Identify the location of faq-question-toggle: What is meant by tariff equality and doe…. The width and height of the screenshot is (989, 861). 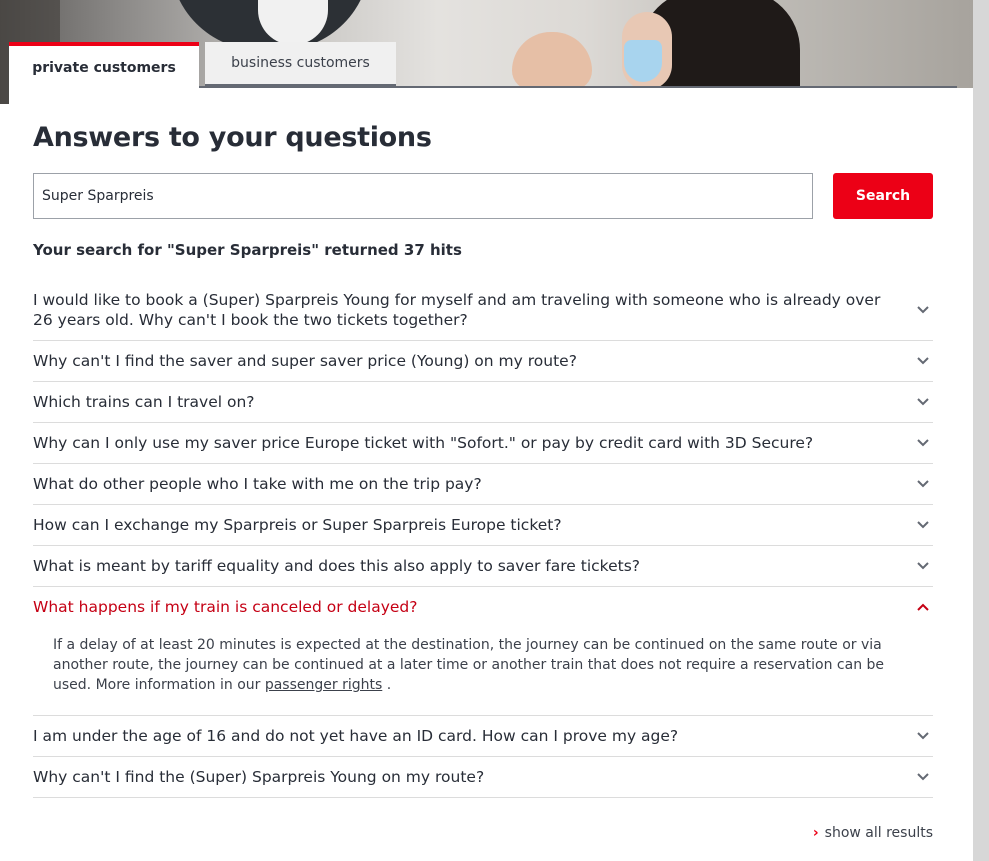
(483, 566).